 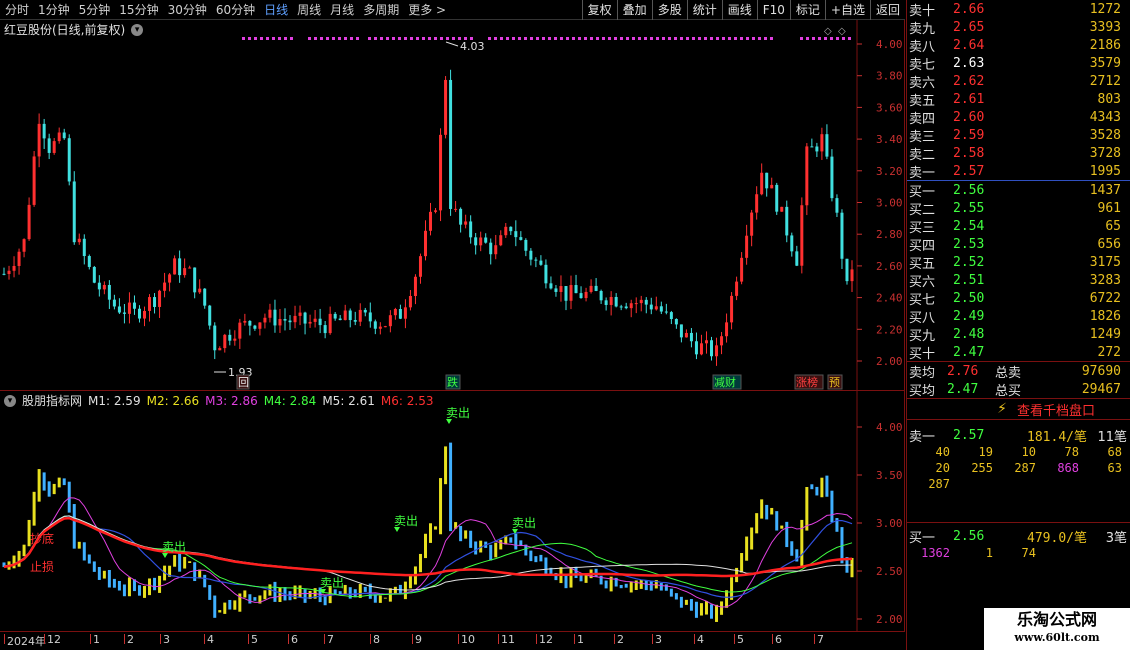 What do you see at coordinates (1018, 190) in the screenshot?
I see `bid-level: 买一 2.56 1437` at bounding box center [1018, 190].